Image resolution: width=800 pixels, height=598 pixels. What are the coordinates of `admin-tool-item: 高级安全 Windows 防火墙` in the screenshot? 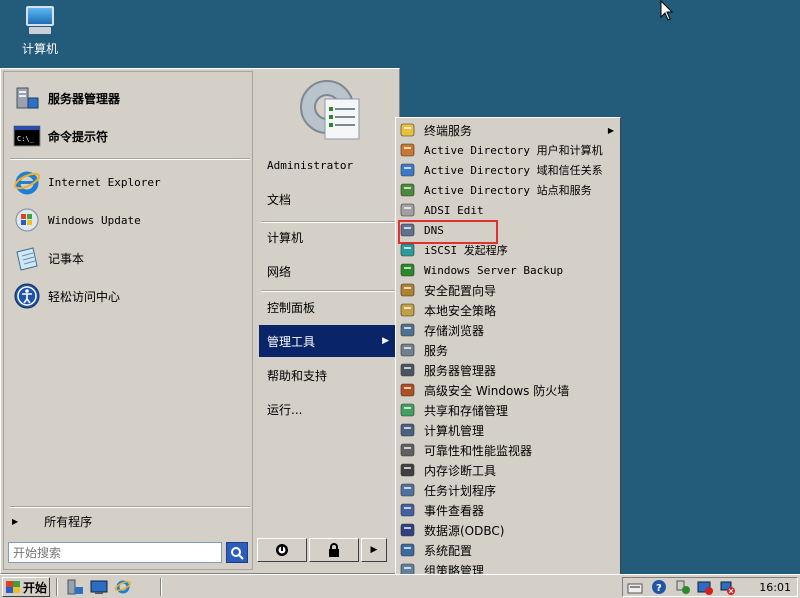 It's located at (508, 390).